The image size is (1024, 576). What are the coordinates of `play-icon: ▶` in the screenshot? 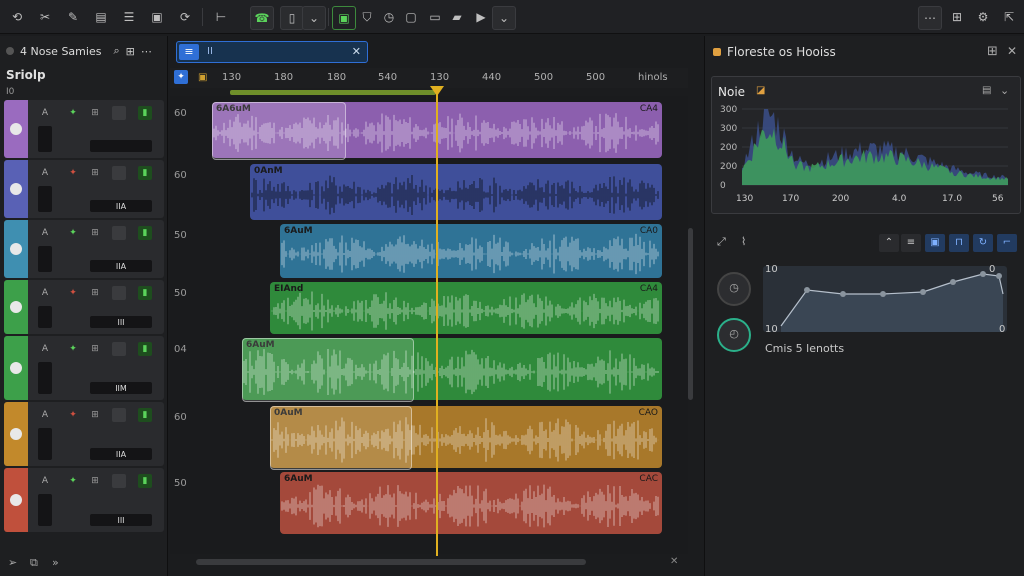 It's located at (481, 17).